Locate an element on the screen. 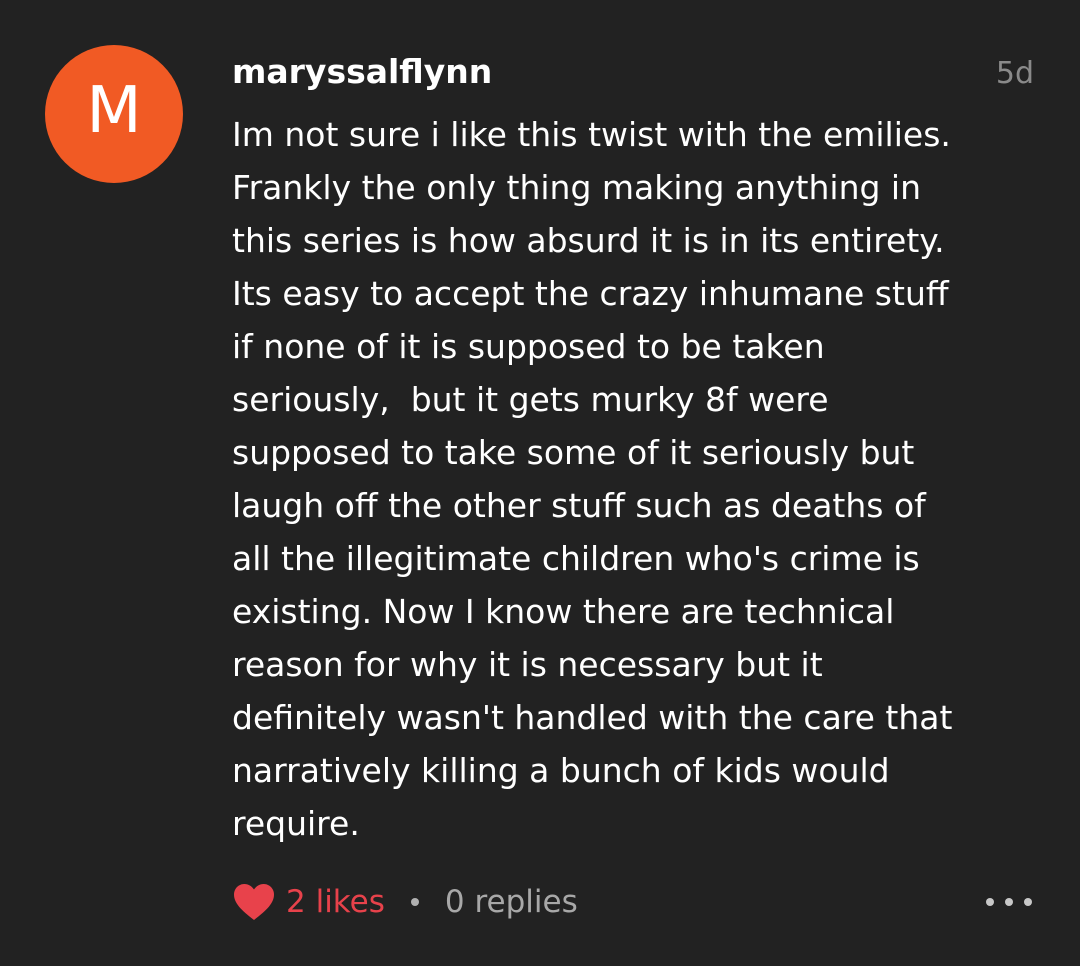 The width and height of the screenshot is (1080, 966). comment-line: seriously, but it gets murky 8f were is located at coordinates (530, 399).